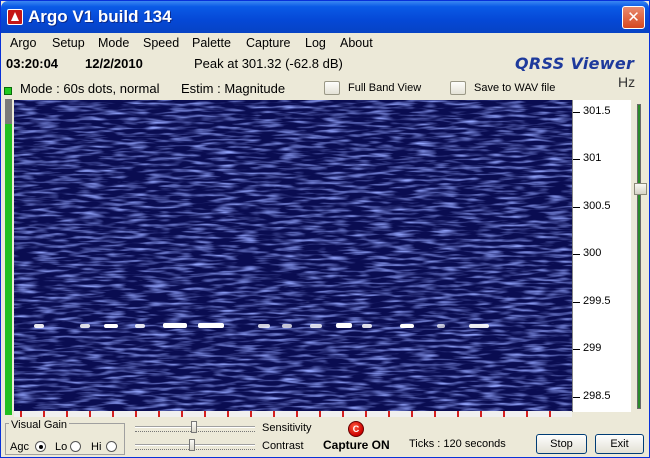 This screenshot has width=650, height=458. What do you see at coordinates (315, 43) in the screenshot?
I see `menu-log: Log` at bounding box center [315, 43].